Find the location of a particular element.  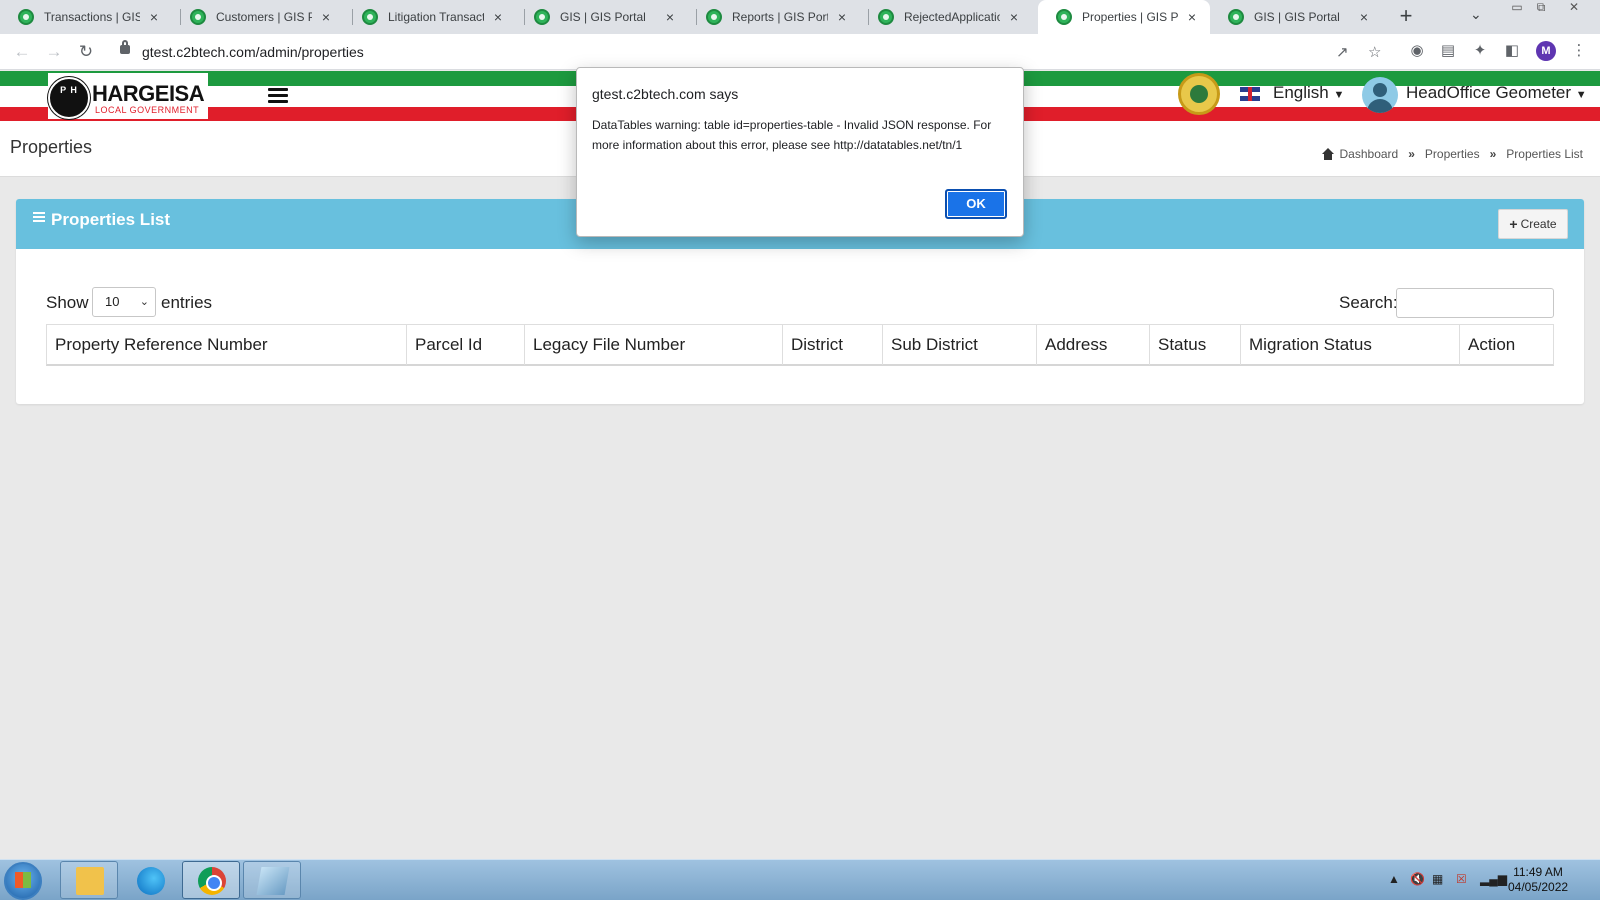

user-avatar is located at coordinates (1380, 95).